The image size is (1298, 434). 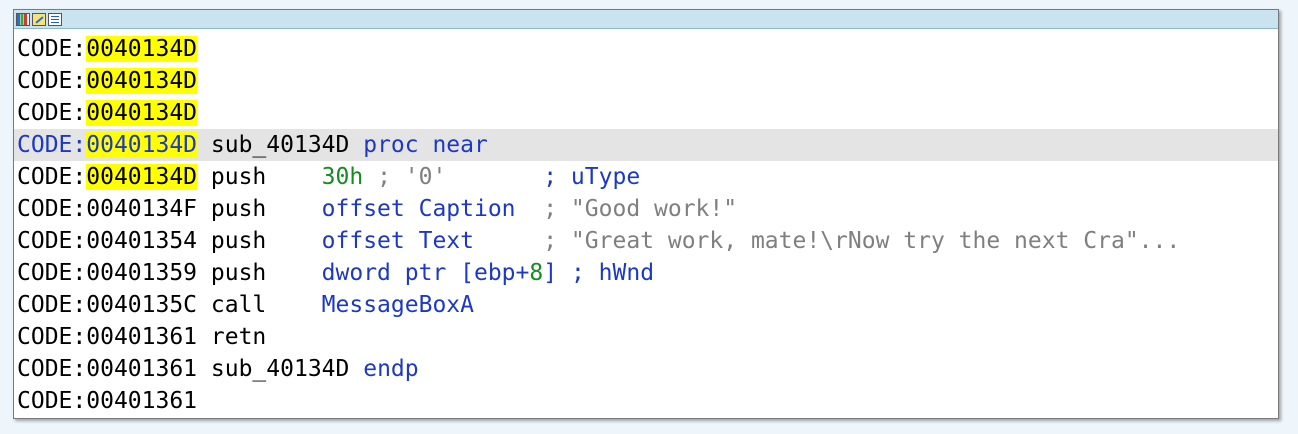 What do you see at coordinates (238, 305) in the screenshot?
I see `instruction-token: call` at bounding box center [238, 305].